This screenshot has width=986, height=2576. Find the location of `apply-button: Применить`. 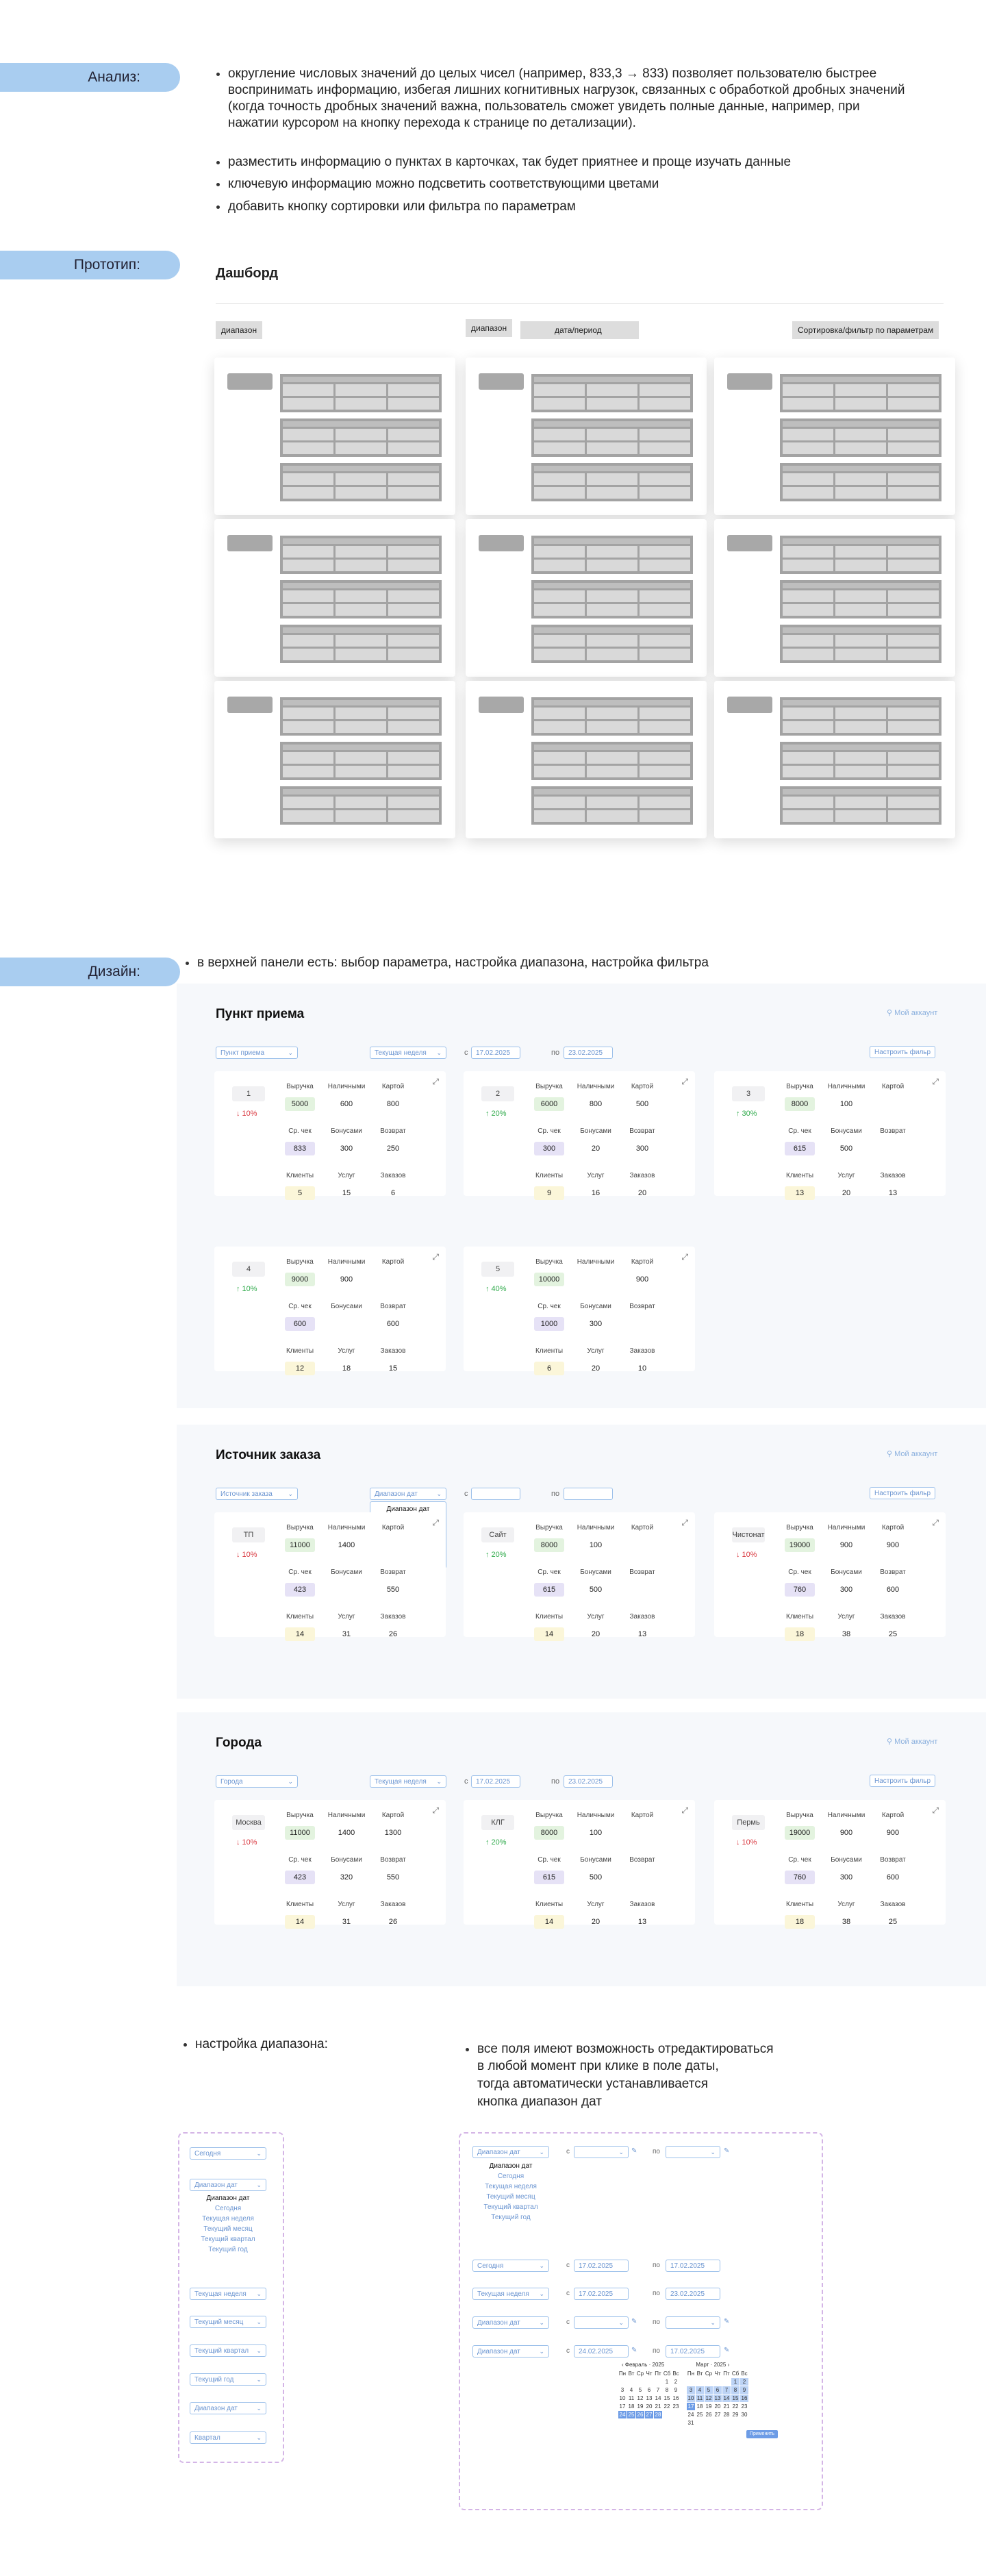

apply-button: Применить is located at coordinates (762, 2434).